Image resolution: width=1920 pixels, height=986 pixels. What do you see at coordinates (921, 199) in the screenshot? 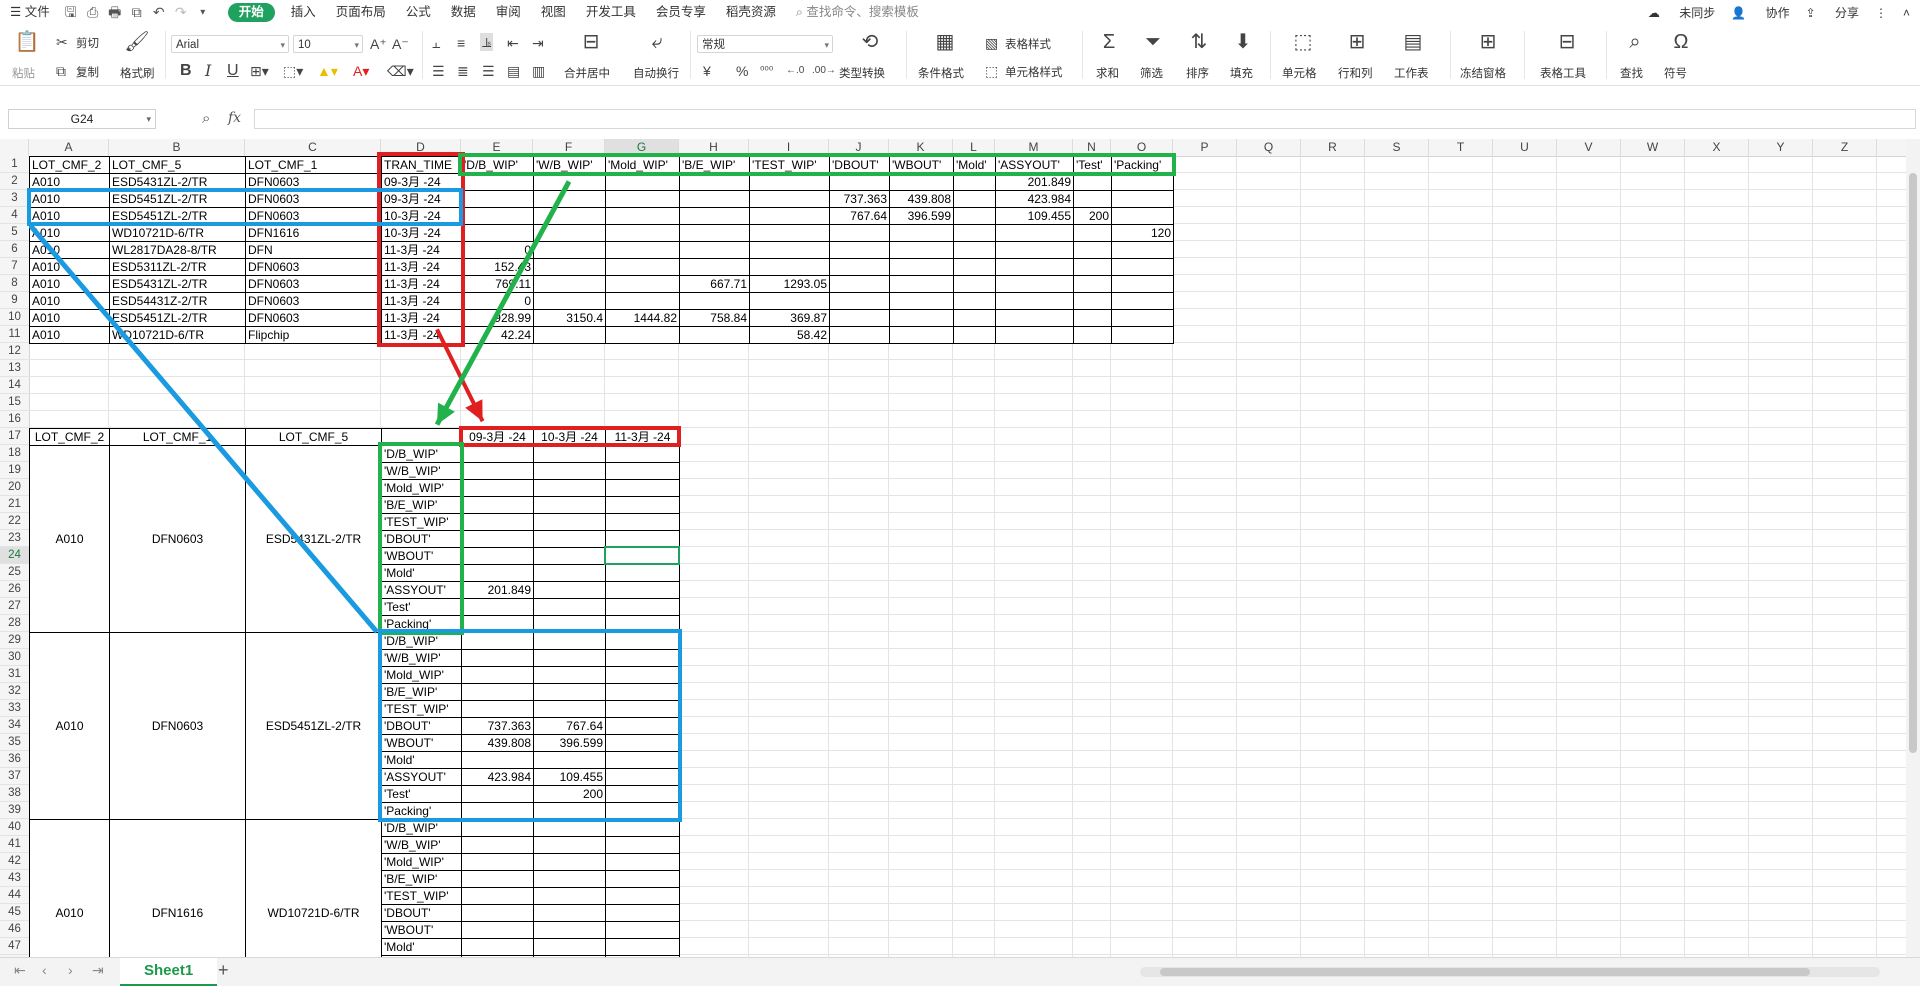
I see `table-cell: 439.808` at bounding box center [921, 199].